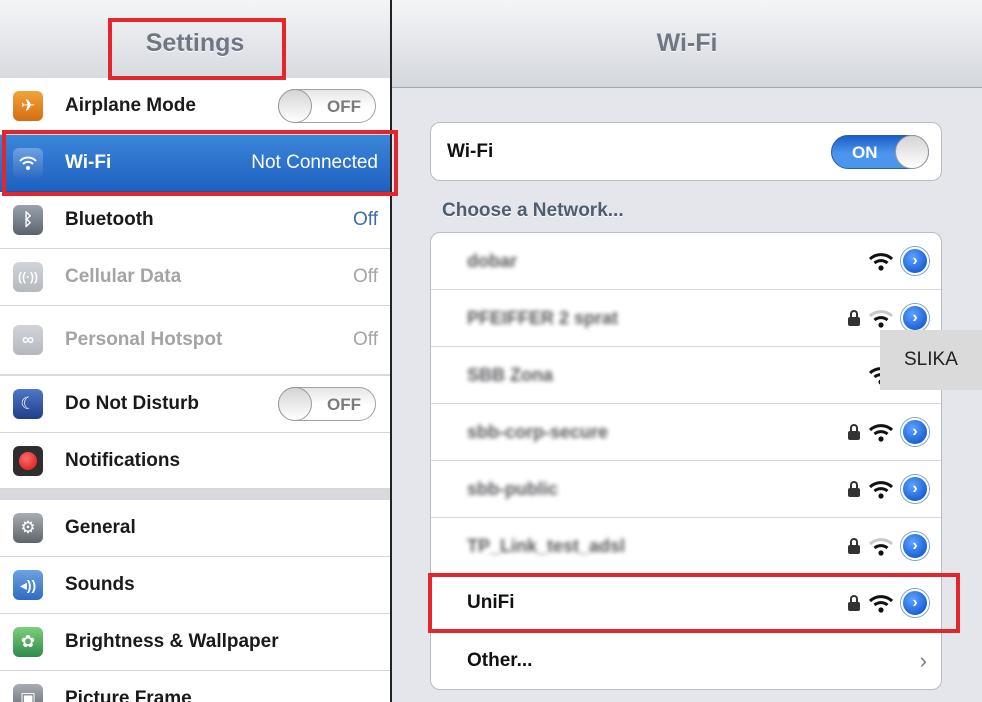 The height and width of the screenshot is (702, 982). I want to click on sidebar-item-label: Do Not Disturb, so click(132, 403).